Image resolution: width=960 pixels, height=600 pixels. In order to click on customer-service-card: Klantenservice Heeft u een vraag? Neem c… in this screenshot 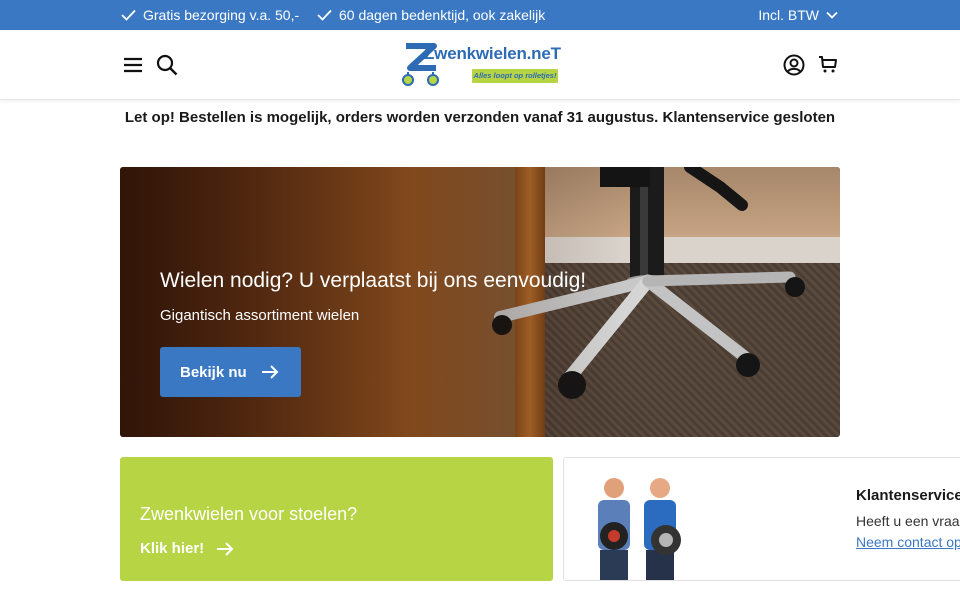, I will do `click(761, 519)`.